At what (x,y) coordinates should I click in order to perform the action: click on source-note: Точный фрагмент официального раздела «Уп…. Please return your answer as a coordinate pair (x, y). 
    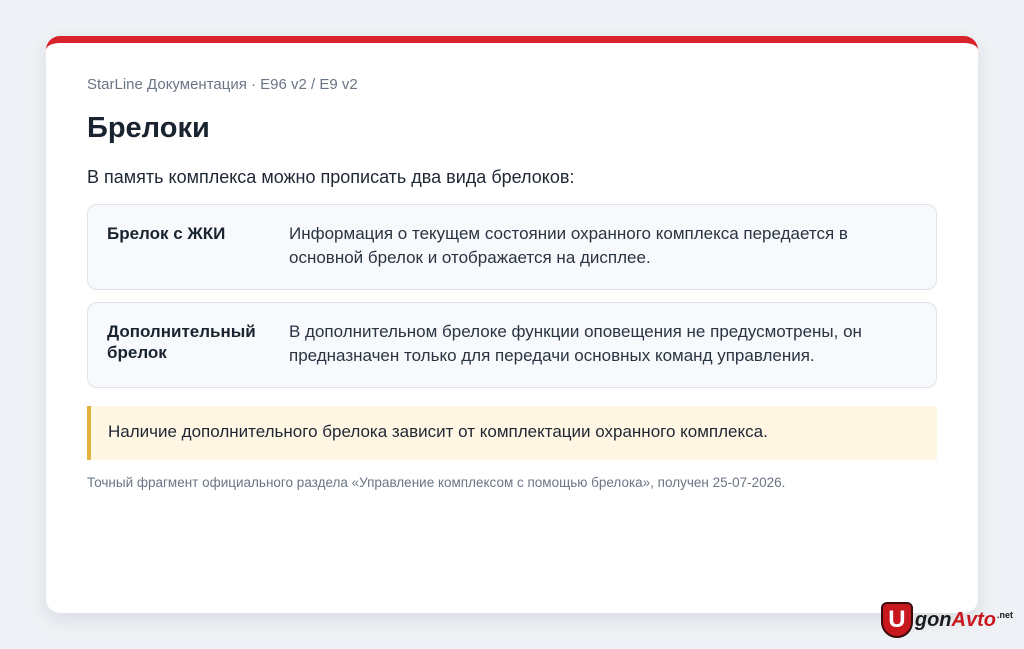
    Looking at the image, I should click on (436, 482).